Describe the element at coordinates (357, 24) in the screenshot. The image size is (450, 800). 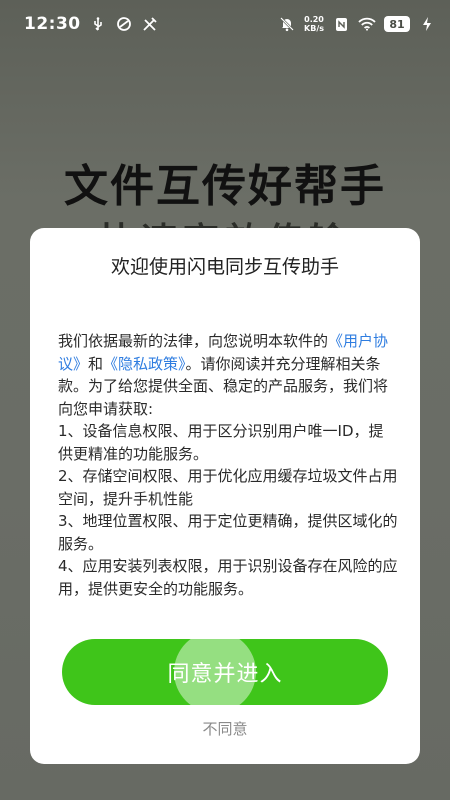
I see `status-right: 0.20 KB/s 81` at that location.